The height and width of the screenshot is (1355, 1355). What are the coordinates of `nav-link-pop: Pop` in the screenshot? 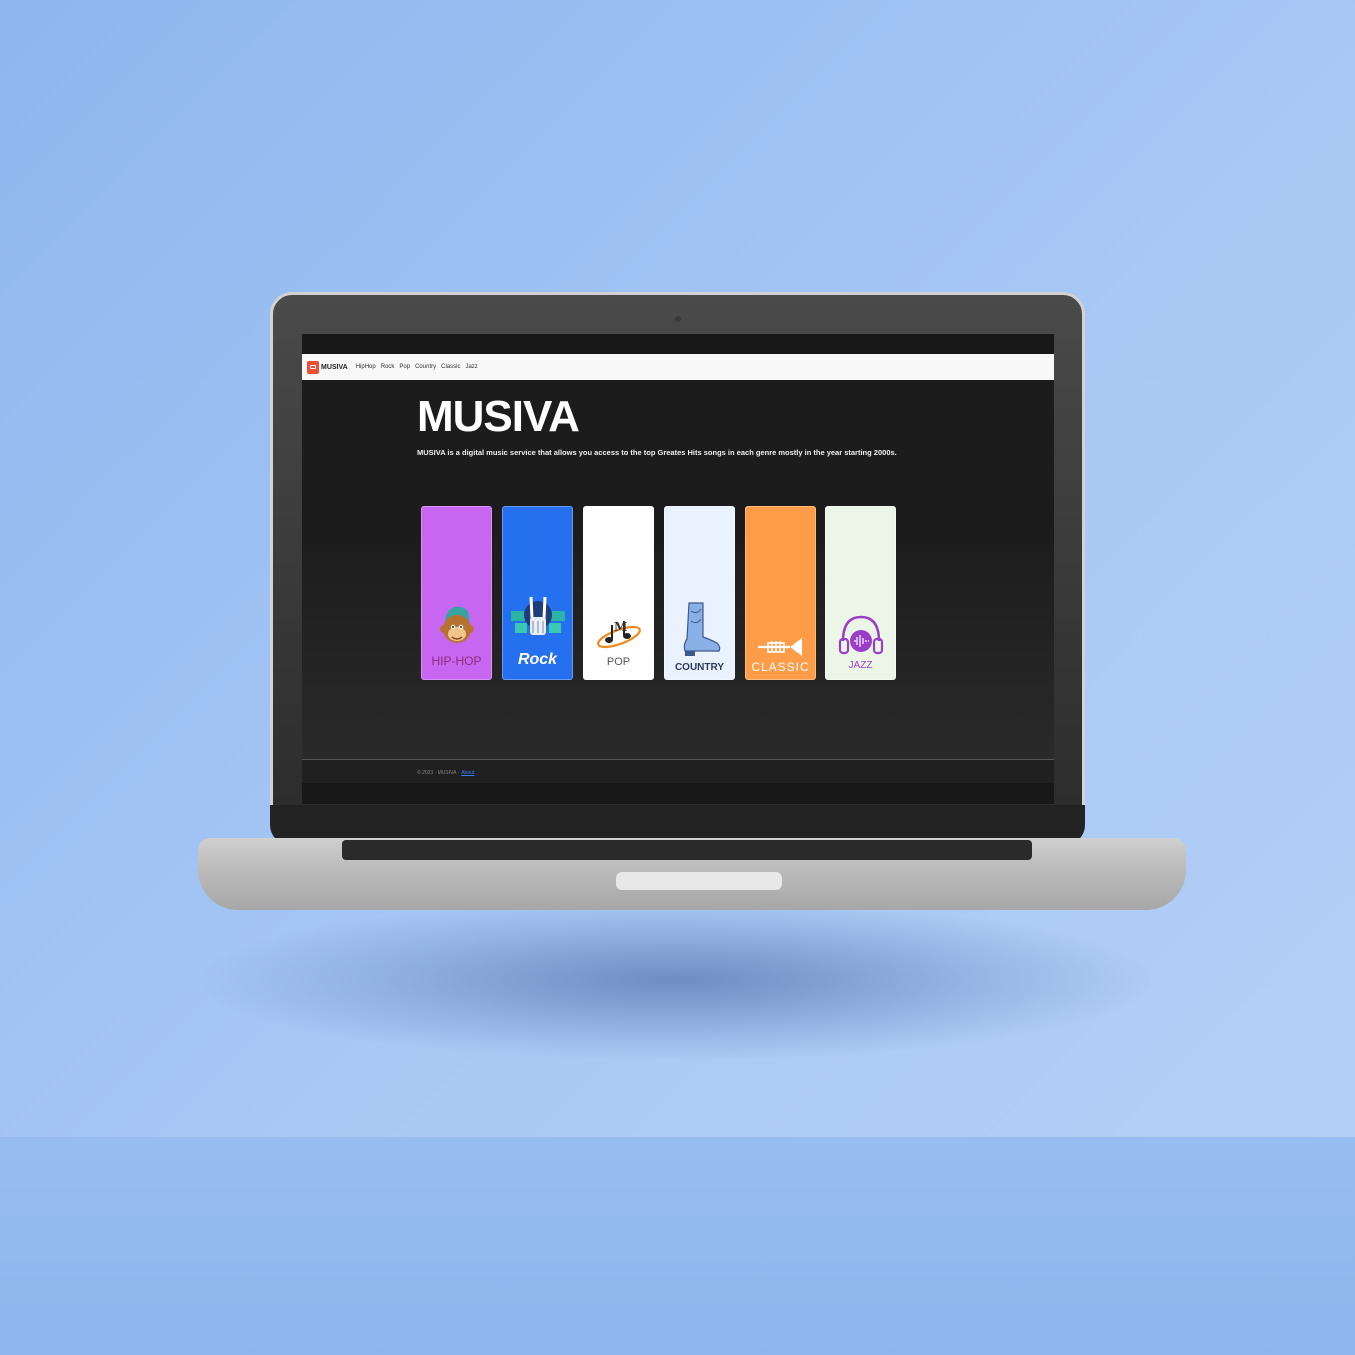 It's located at (404, 367).